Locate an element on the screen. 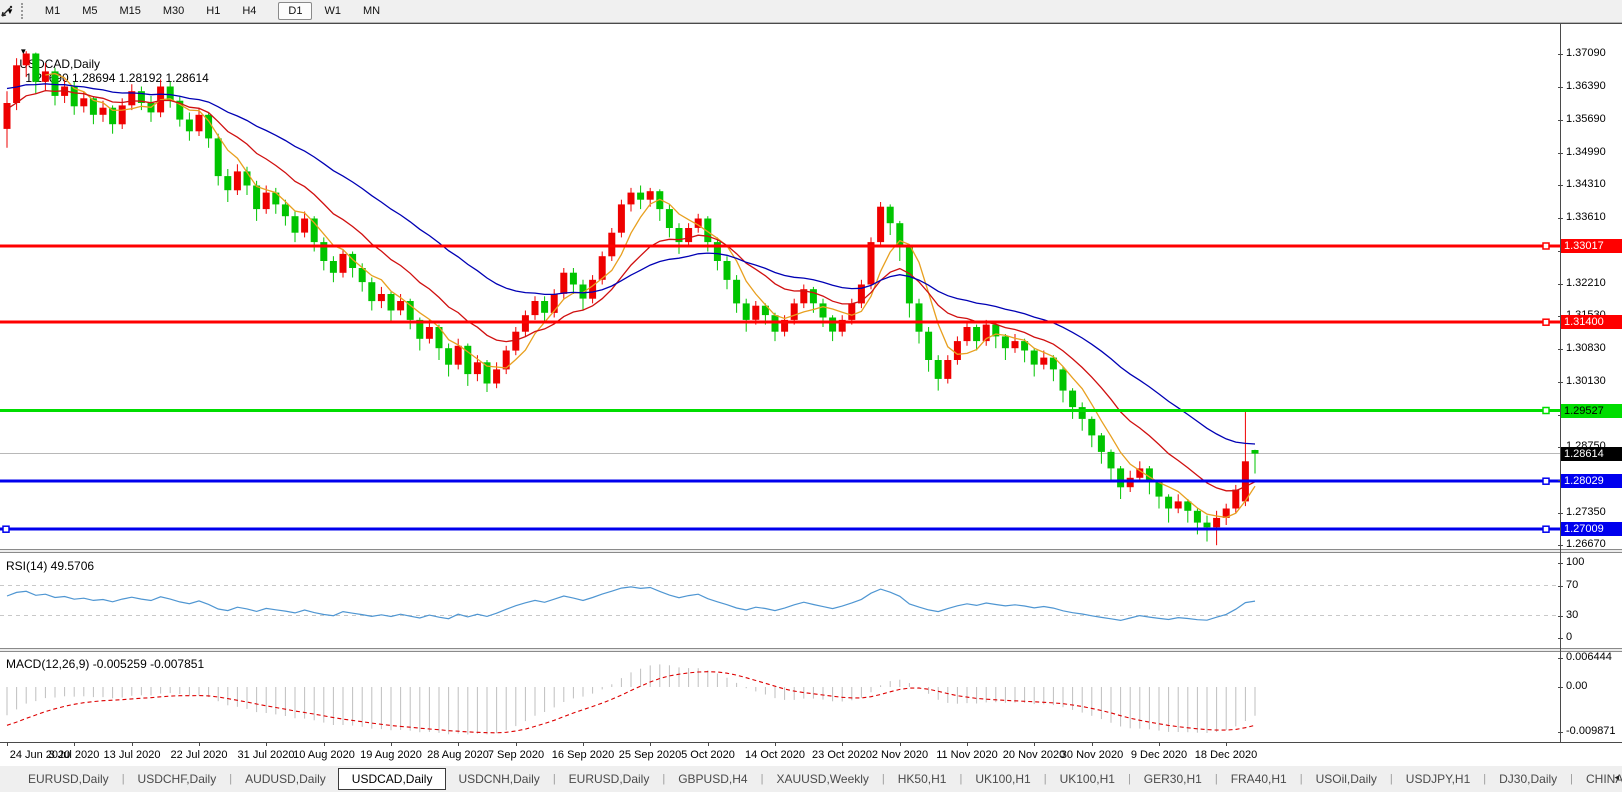  tab-dj30-daily: DJ30,Daily is located at coordinates (1528, 779).